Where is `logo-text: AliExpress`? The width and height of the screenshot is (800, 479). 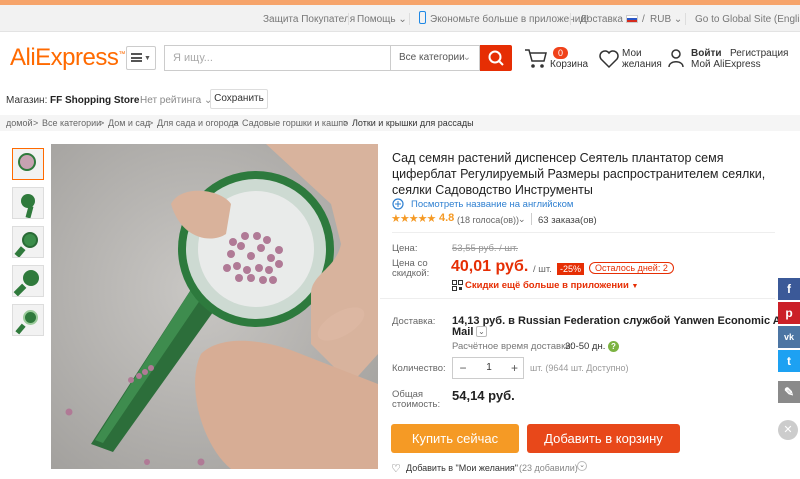
logo-text: AliExpress is located at coordinates (64, 57).